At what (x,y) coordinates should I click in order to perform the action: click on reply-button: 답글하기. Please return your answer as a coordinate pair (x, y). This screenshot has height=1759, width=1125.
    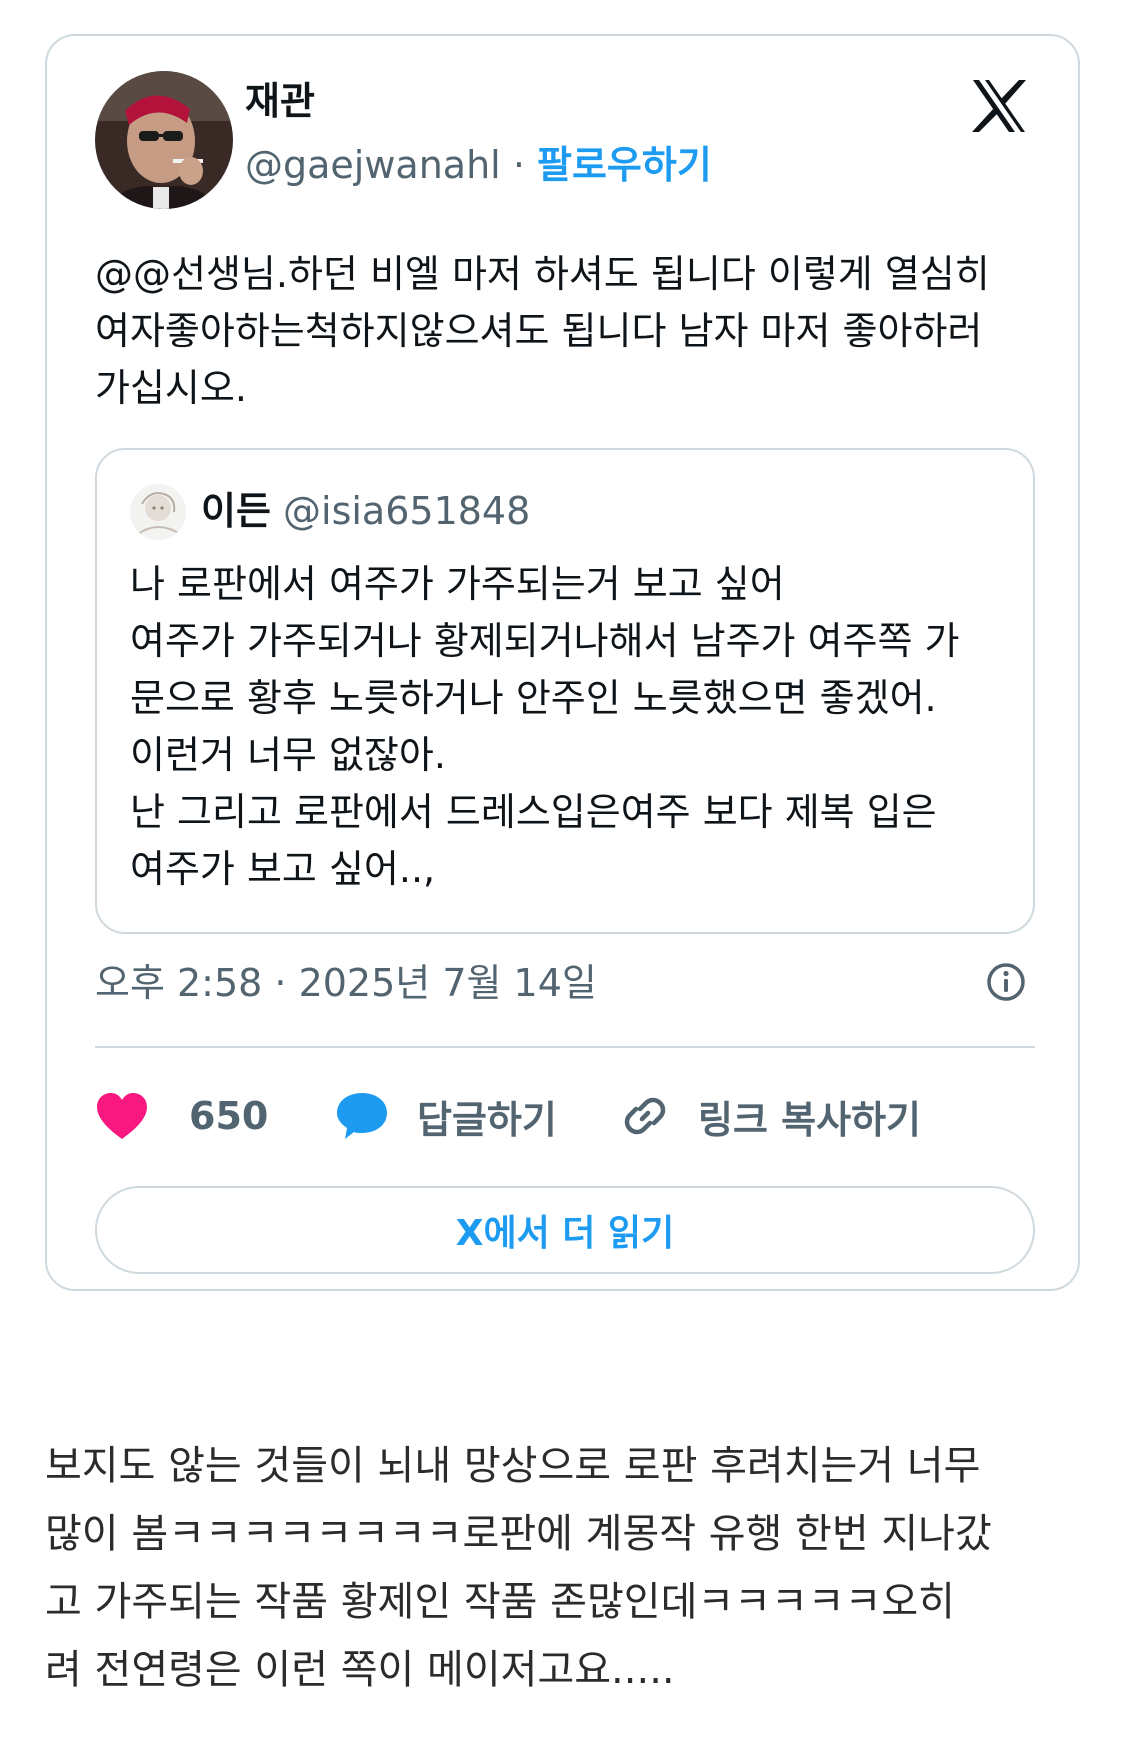
    Looking at the image, I should click on (446, 1116).